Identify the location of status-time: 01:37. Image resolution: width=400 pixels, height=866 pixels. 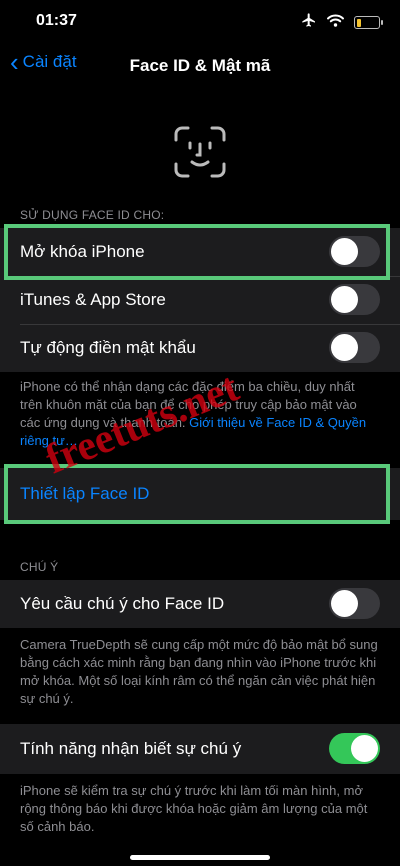
(56, 20).